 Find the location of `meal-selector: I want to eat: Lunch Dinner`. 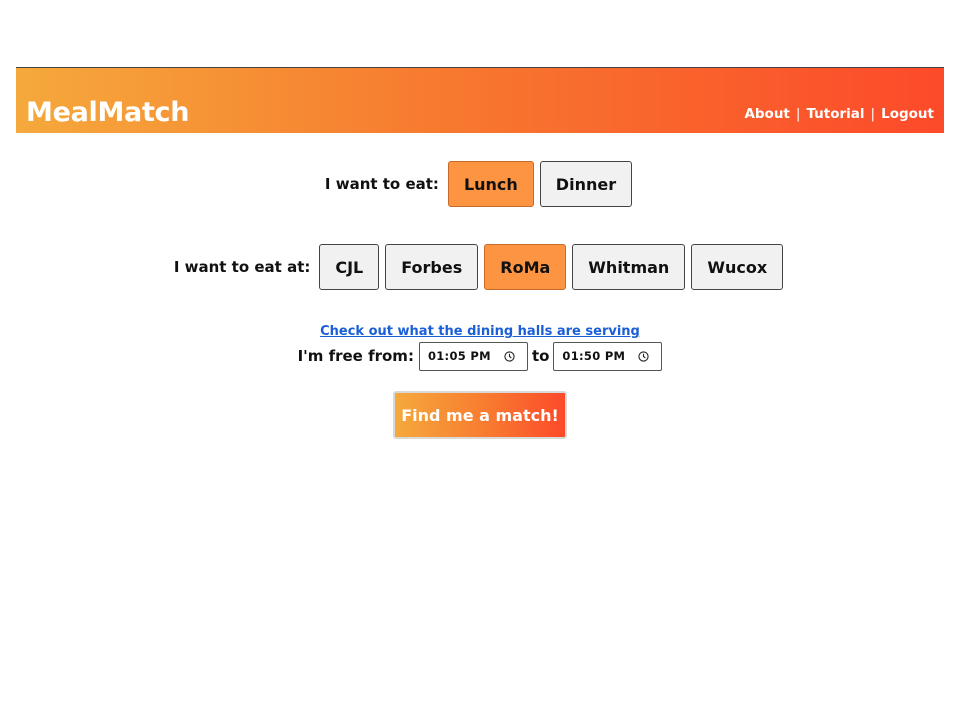

meal-selector: I want to eat: Lunch Dinner is located at coordinates (480, 184).